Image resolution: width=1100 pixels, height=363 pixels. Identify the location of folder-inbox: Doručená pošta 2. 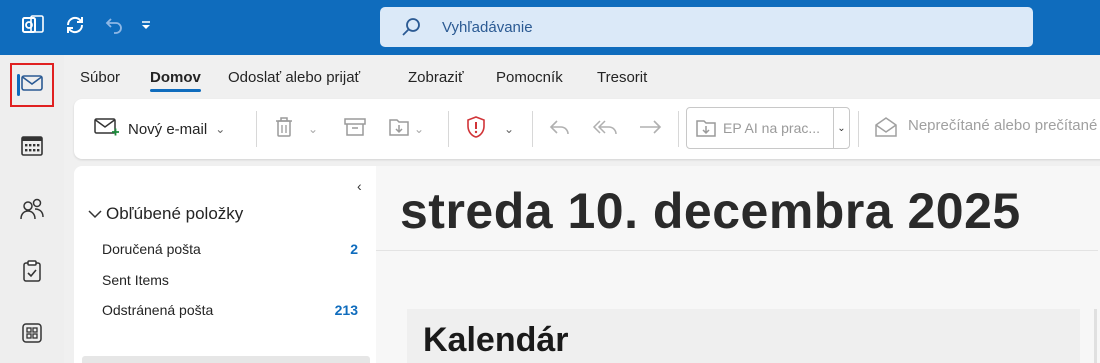
(230, 249).